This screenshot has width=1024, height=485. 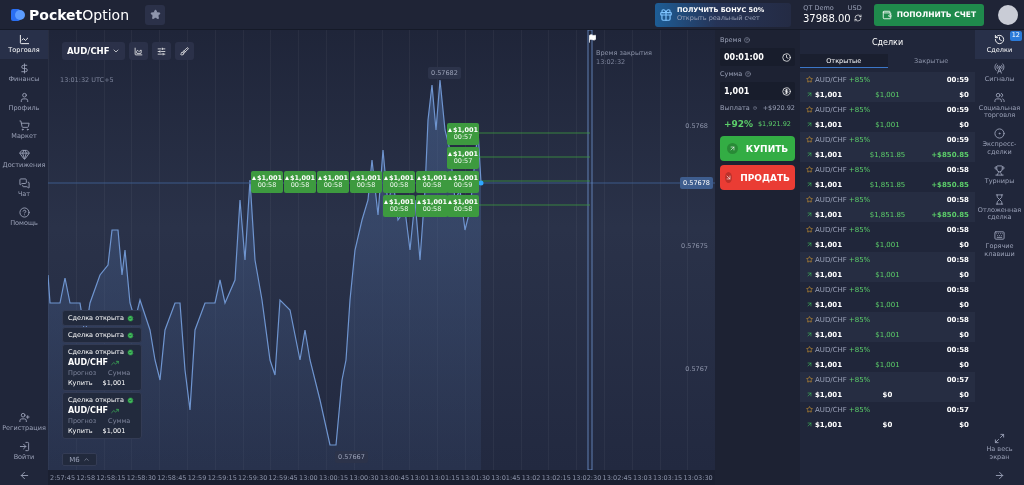 I want to click on chart-type-button, so click(x=138, y=51).